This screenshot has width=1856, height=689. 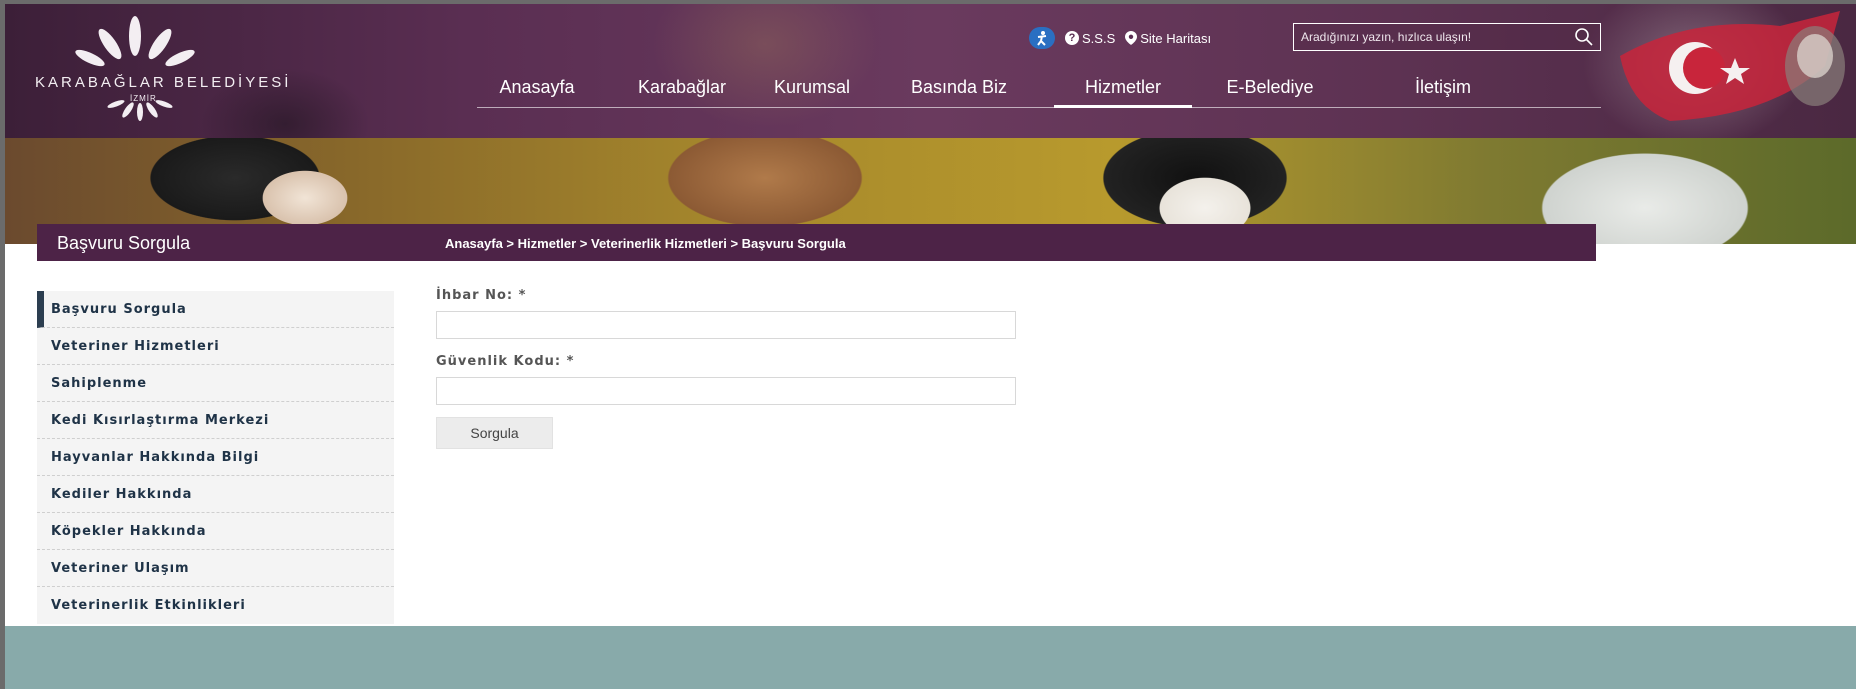 I want to click on breadcrumb-current: Başvuru Sorgula, so click(x=793, y=243).